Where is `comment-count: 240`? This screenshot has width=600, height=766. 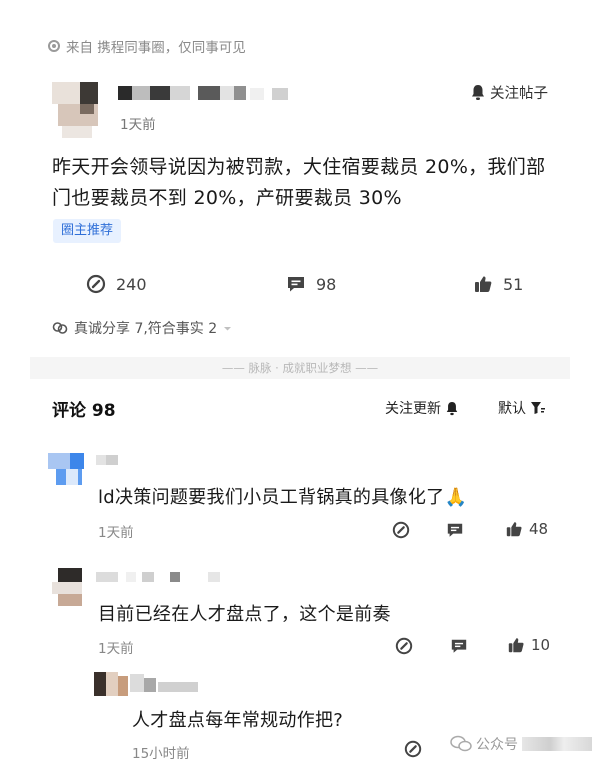
comment-count: 240 is located at coordinates (131, 284).